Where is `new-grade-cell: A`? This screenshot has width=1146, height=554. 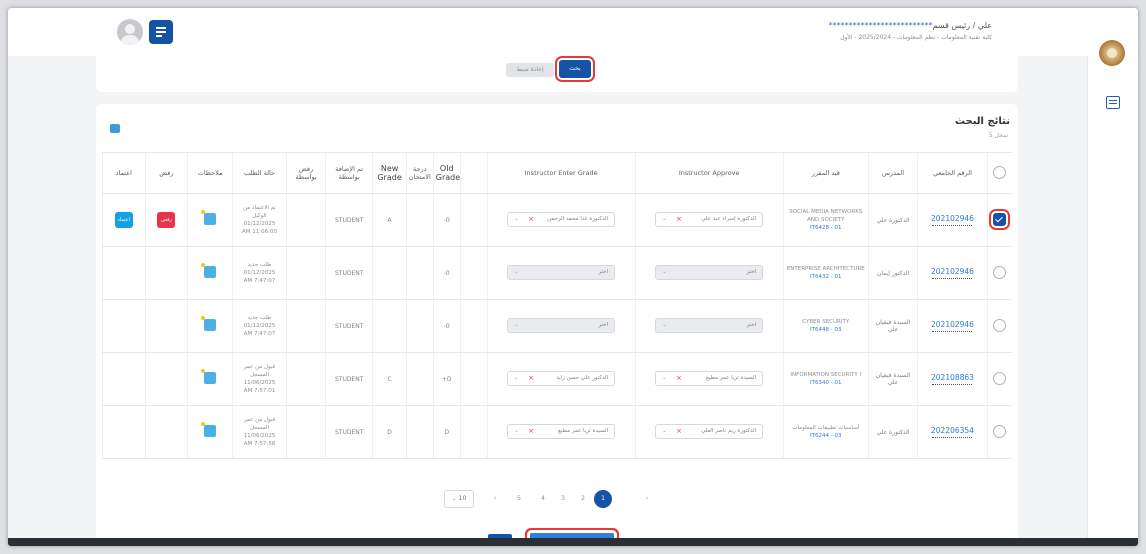 new-grade-cell: A is located at coordinates (389, 220).